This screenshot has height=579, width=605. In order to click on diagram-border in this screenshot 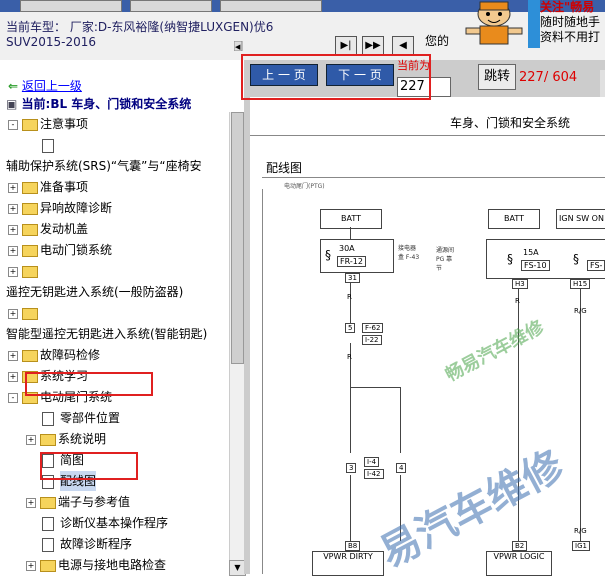, I will do `click(262, 381)`.